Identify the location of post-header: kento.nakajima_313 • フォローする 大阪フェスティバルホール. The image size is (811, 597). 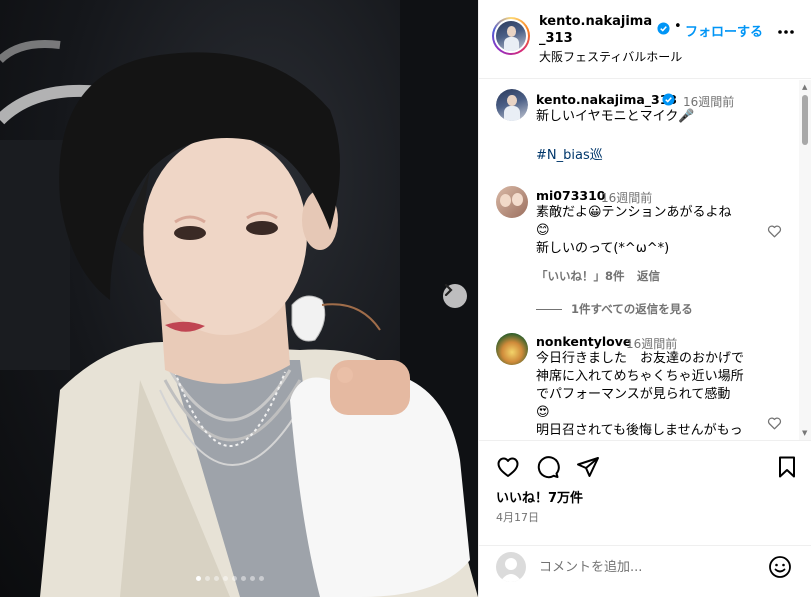
(645, 39).